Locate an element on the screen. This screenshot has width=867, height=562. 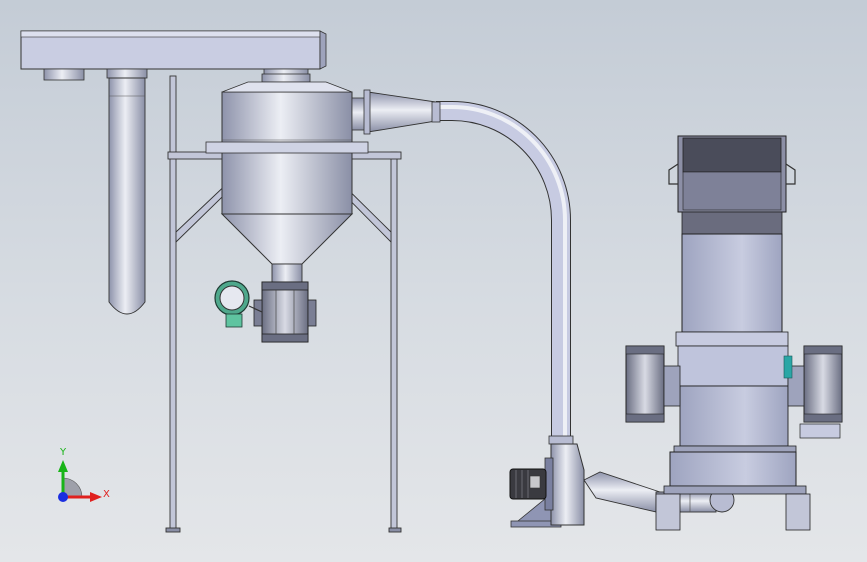
x-axis-label: X is located at coordinates (106, 494).